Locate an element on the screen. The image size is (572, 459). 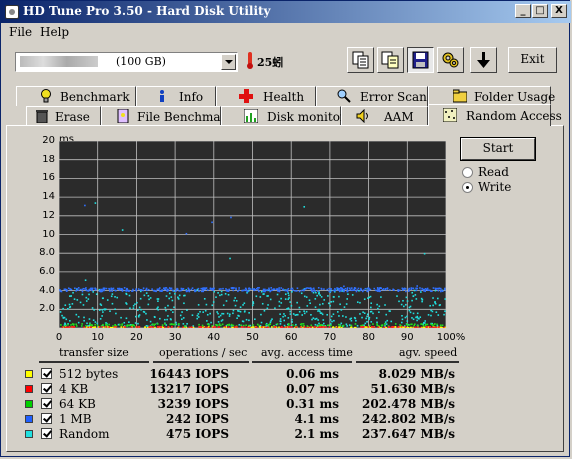
chevron-down-icon is located at coordinates (228, 62).